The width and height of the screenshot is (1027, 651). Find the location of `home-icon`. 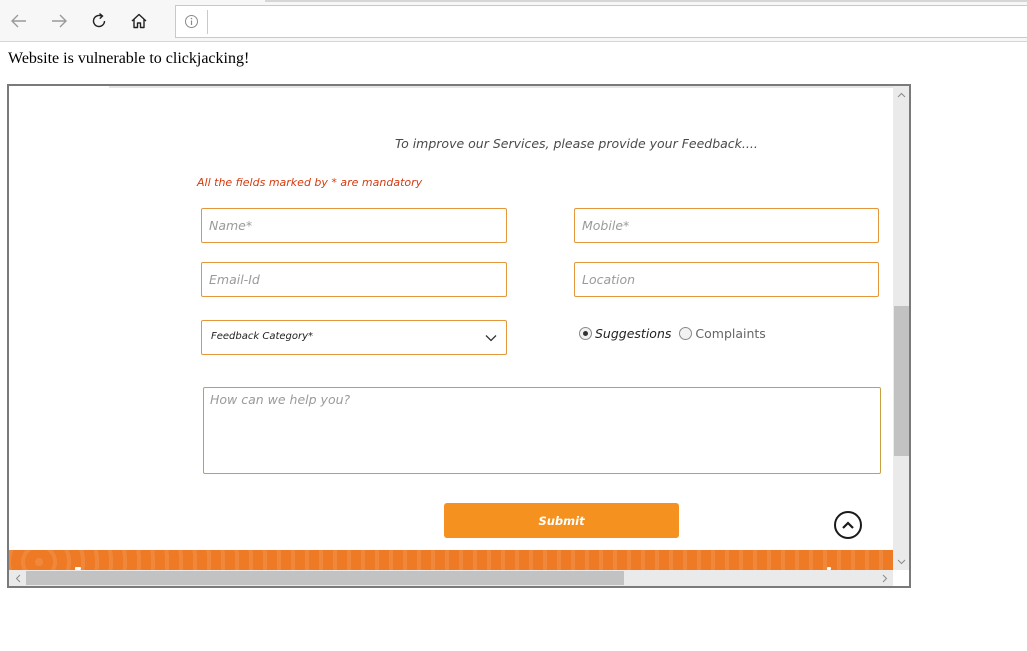

home-icon is located at coordinates (139, 21).